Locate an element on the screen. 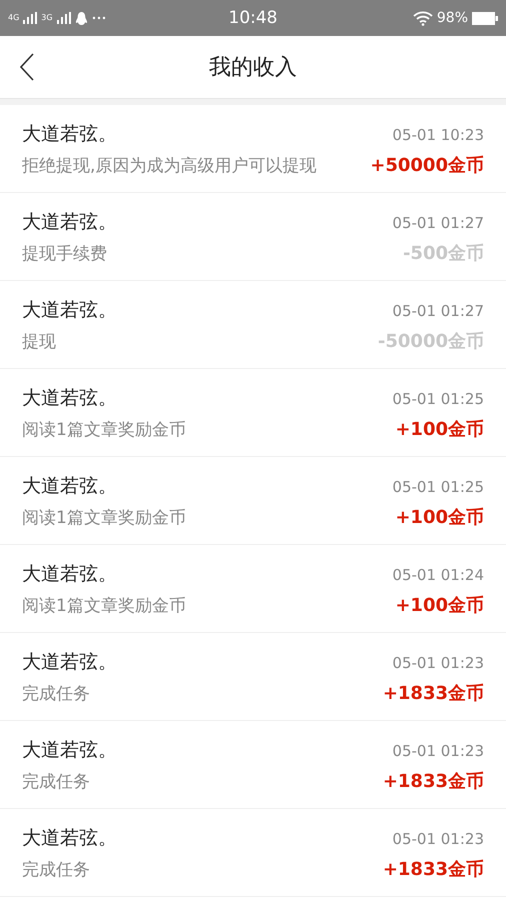 This screenshot has height=900, width=506. wifi-icon is located at coordinates (422, 18).